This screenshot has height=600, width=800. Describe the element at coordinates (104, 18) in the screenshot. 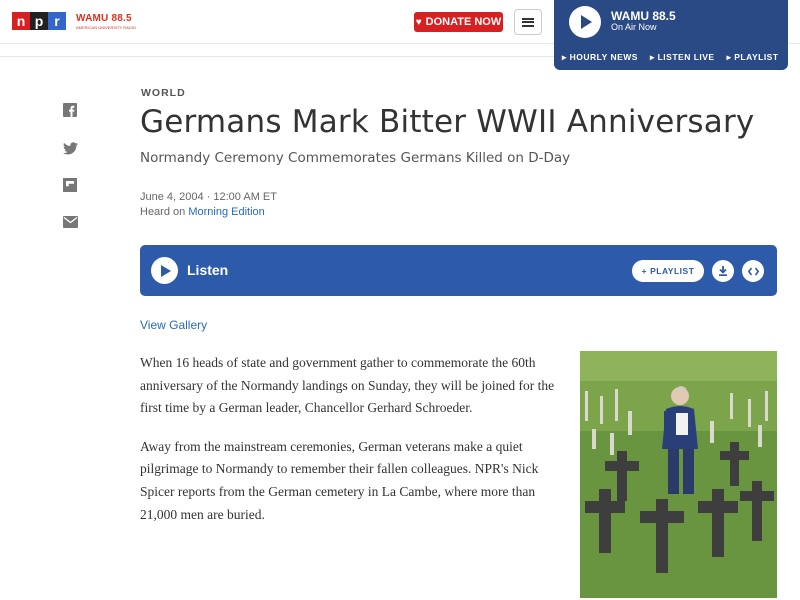

I see `station-logo: WAMU 88.5` at that location.